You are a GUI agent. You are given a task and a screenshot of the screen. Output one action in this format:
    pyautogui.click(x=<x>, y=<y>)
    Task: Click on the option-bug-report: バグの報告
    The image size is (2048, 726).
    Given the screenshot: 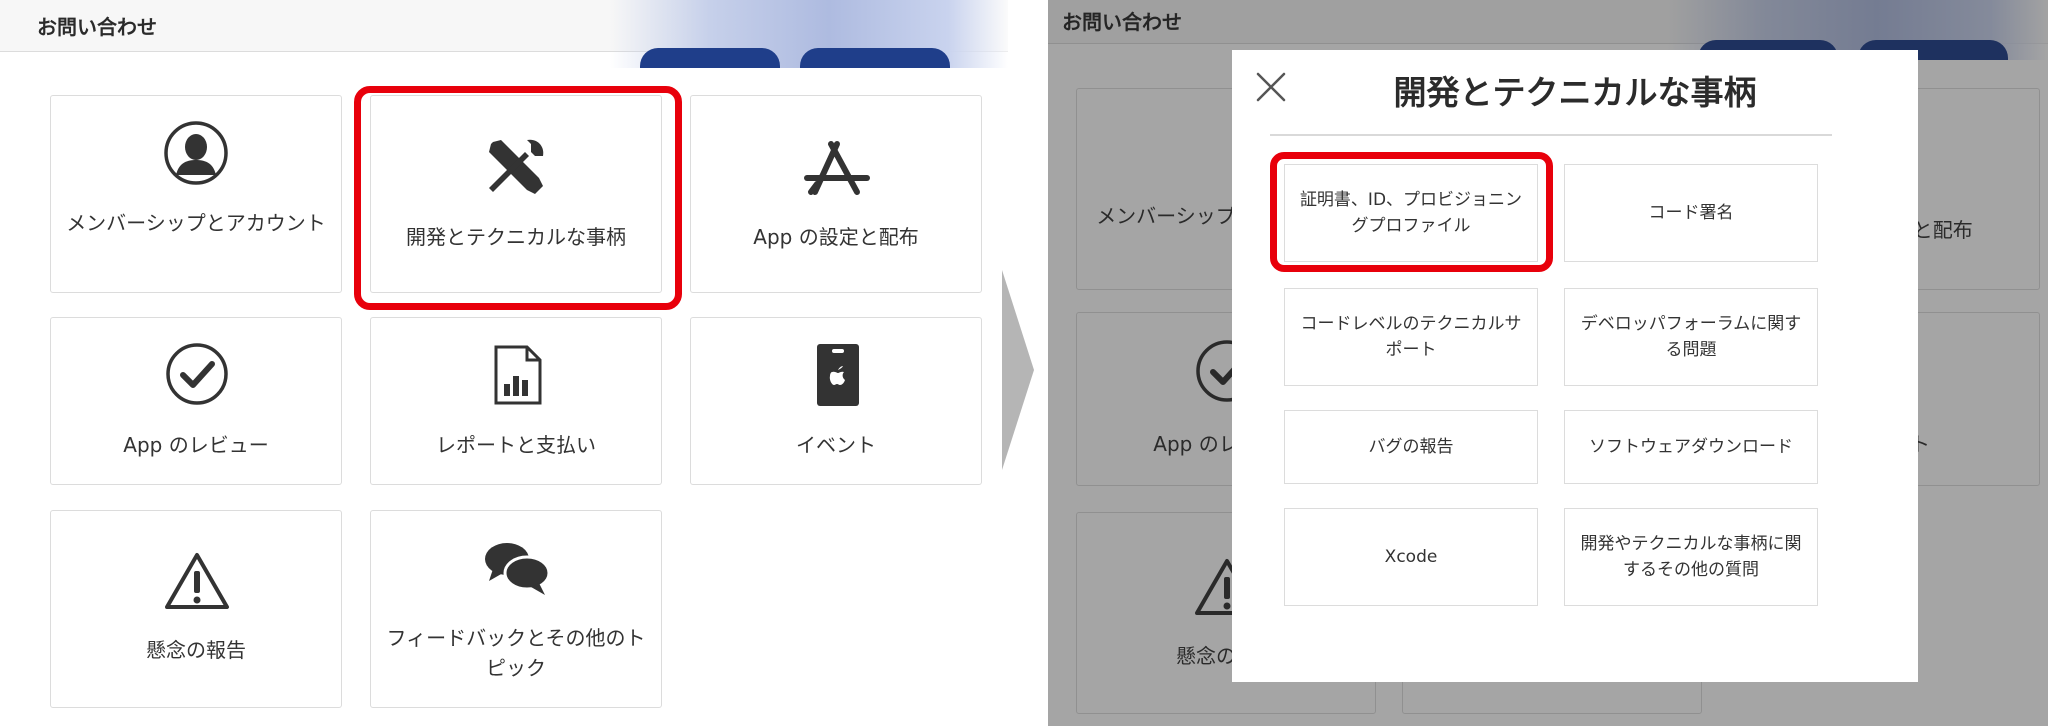 What is the action you would take?
    pyautogui.click(x=1411, y=447)
    